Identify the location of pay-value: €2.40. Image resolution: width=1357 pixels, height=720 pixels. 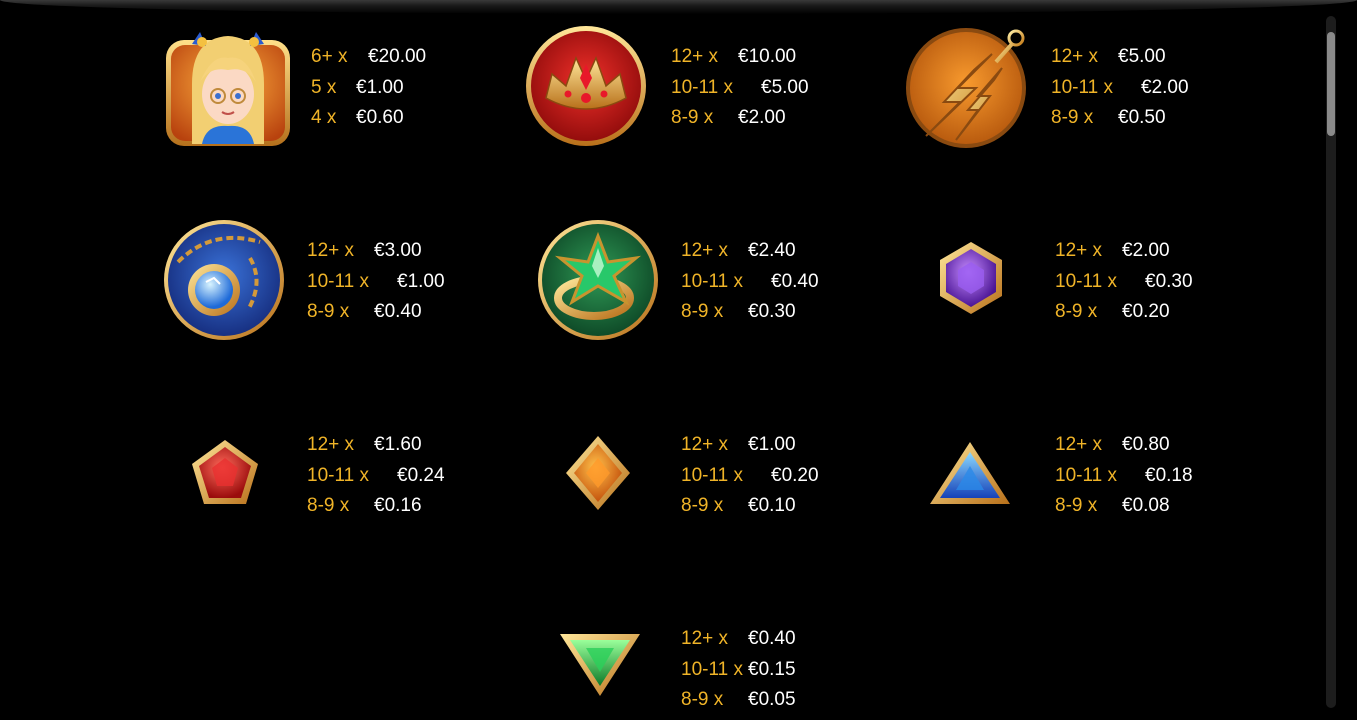
(772, 250).